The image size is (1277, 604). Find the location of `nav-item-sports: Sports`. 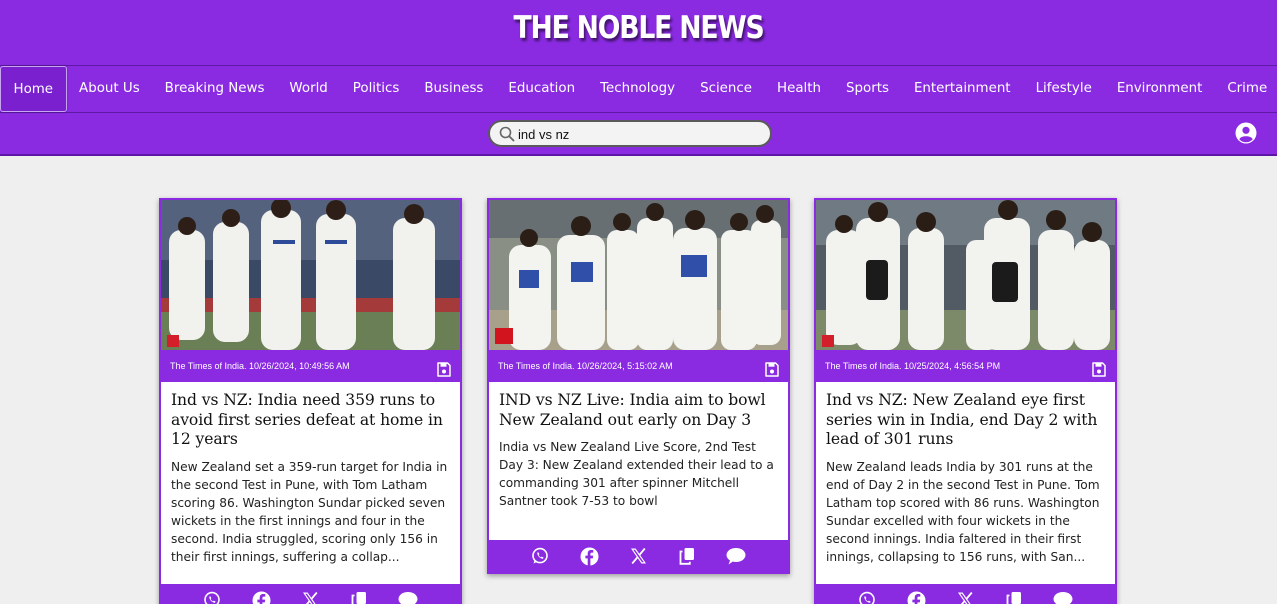

nav-item-sports: Sports is located at coordinates (868, 89).